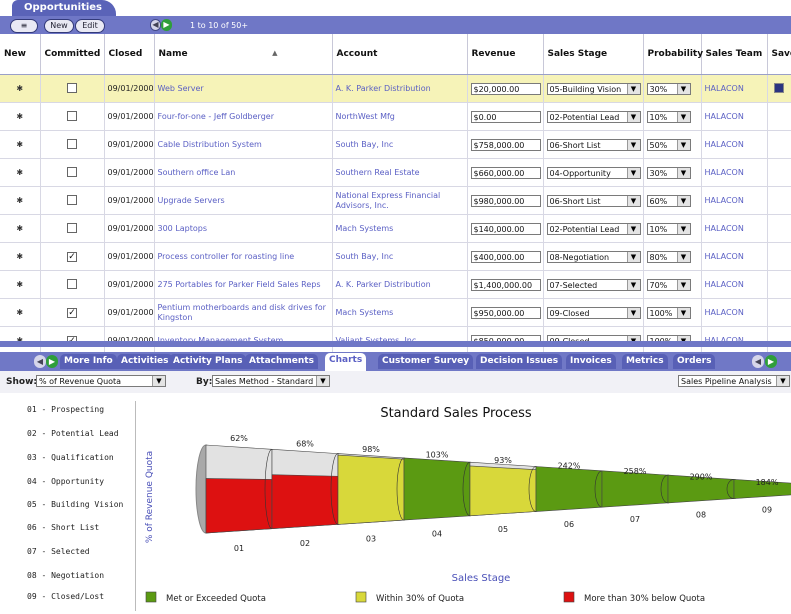 This screenshot has width=791, height=614. I want to click on revenue-input: $1,400,000.00, so click(505, 284).